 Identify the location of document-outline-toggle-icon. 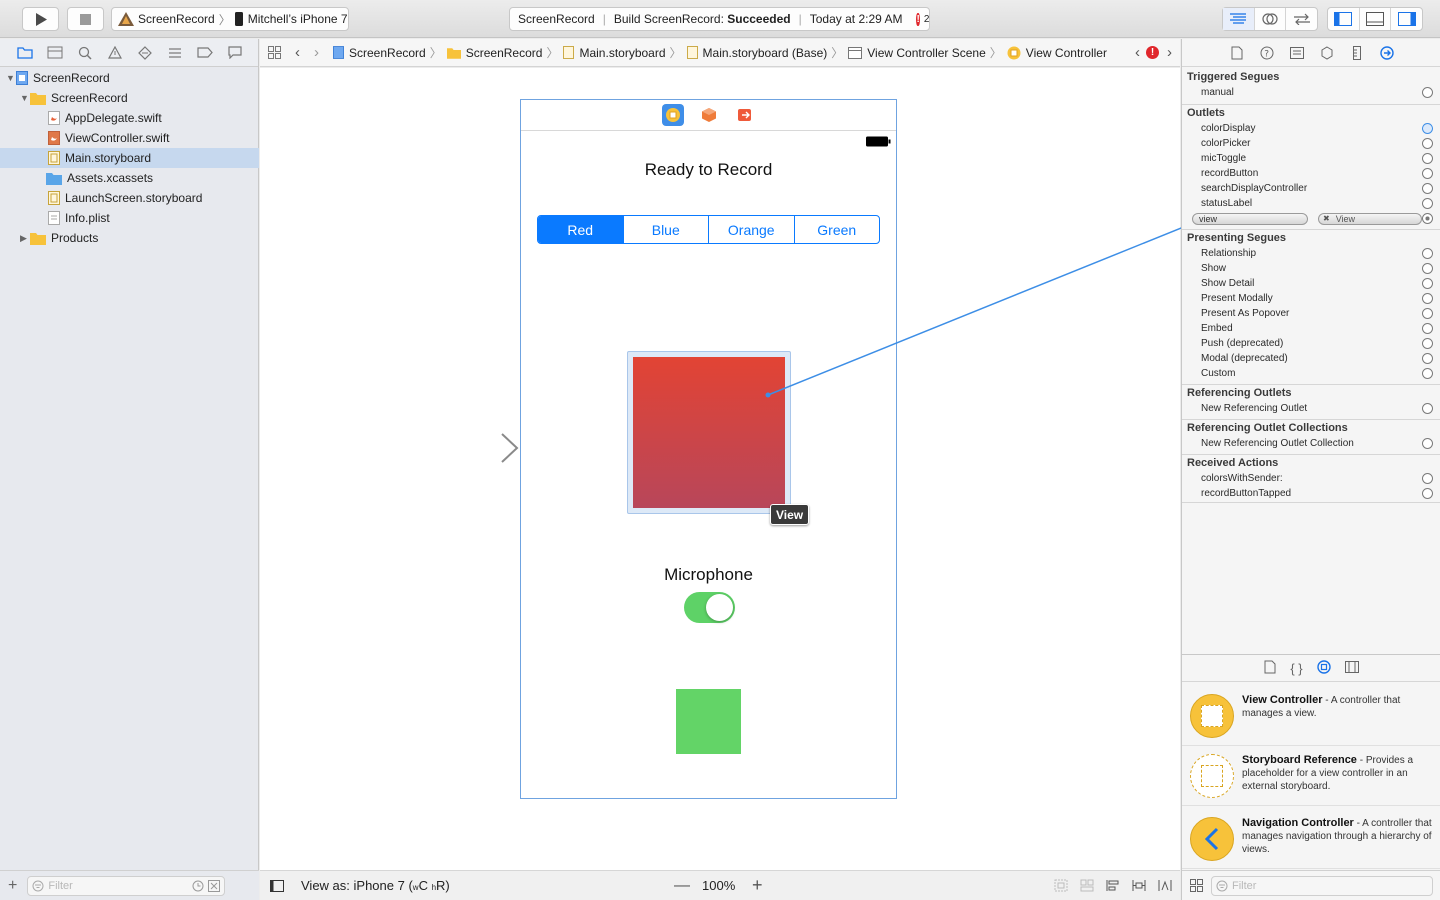
(277, 885).